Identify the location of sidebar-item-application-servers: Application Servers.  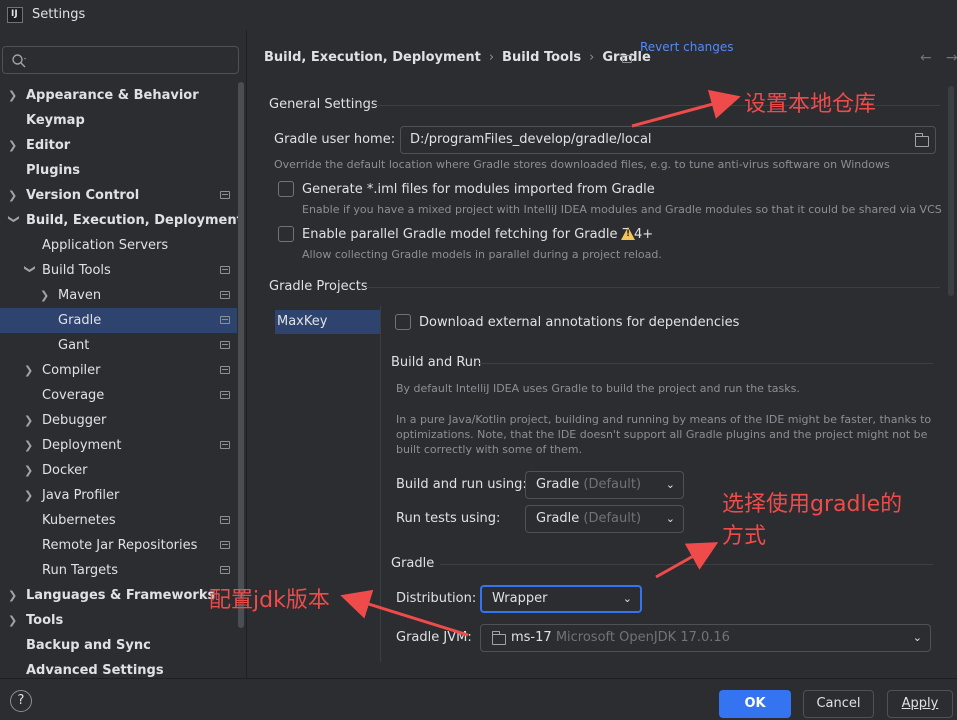
(118, 245).